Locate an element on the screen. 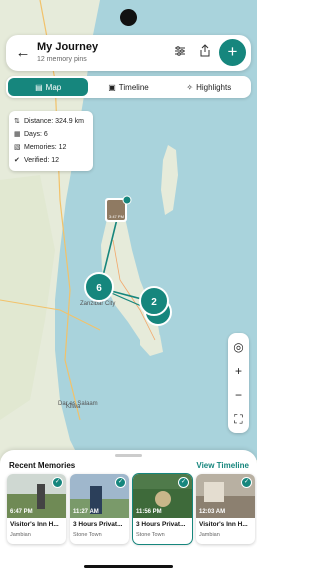 The image size is (320, 573). photos-icon: ▧ is located at coordinates (17, 147).